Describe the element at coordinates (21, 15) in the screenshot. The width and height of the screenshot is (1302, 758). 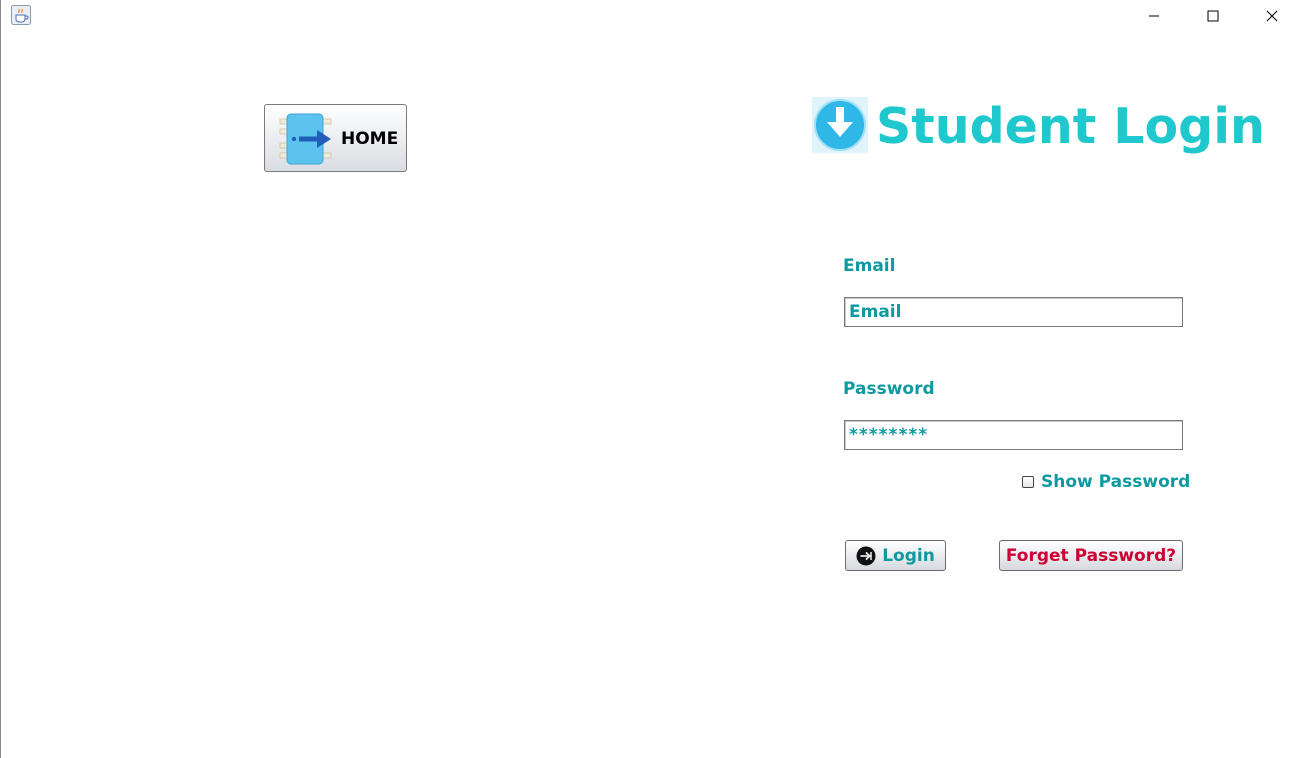
I see `java-cup-icon` at that location.